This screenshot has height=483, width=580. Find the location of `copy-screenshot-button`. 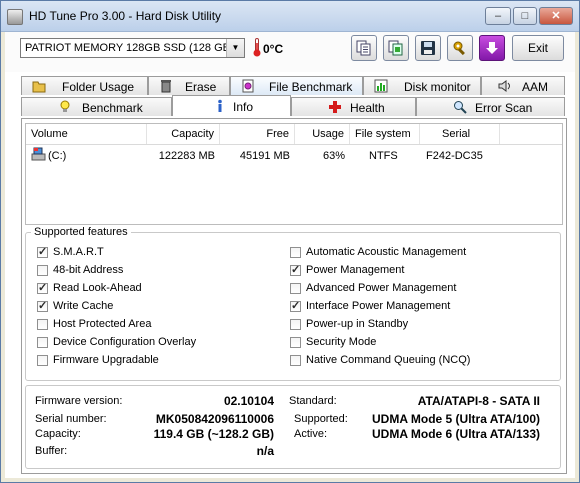

copy-screenshot-button is located at coordinates (396, 48).